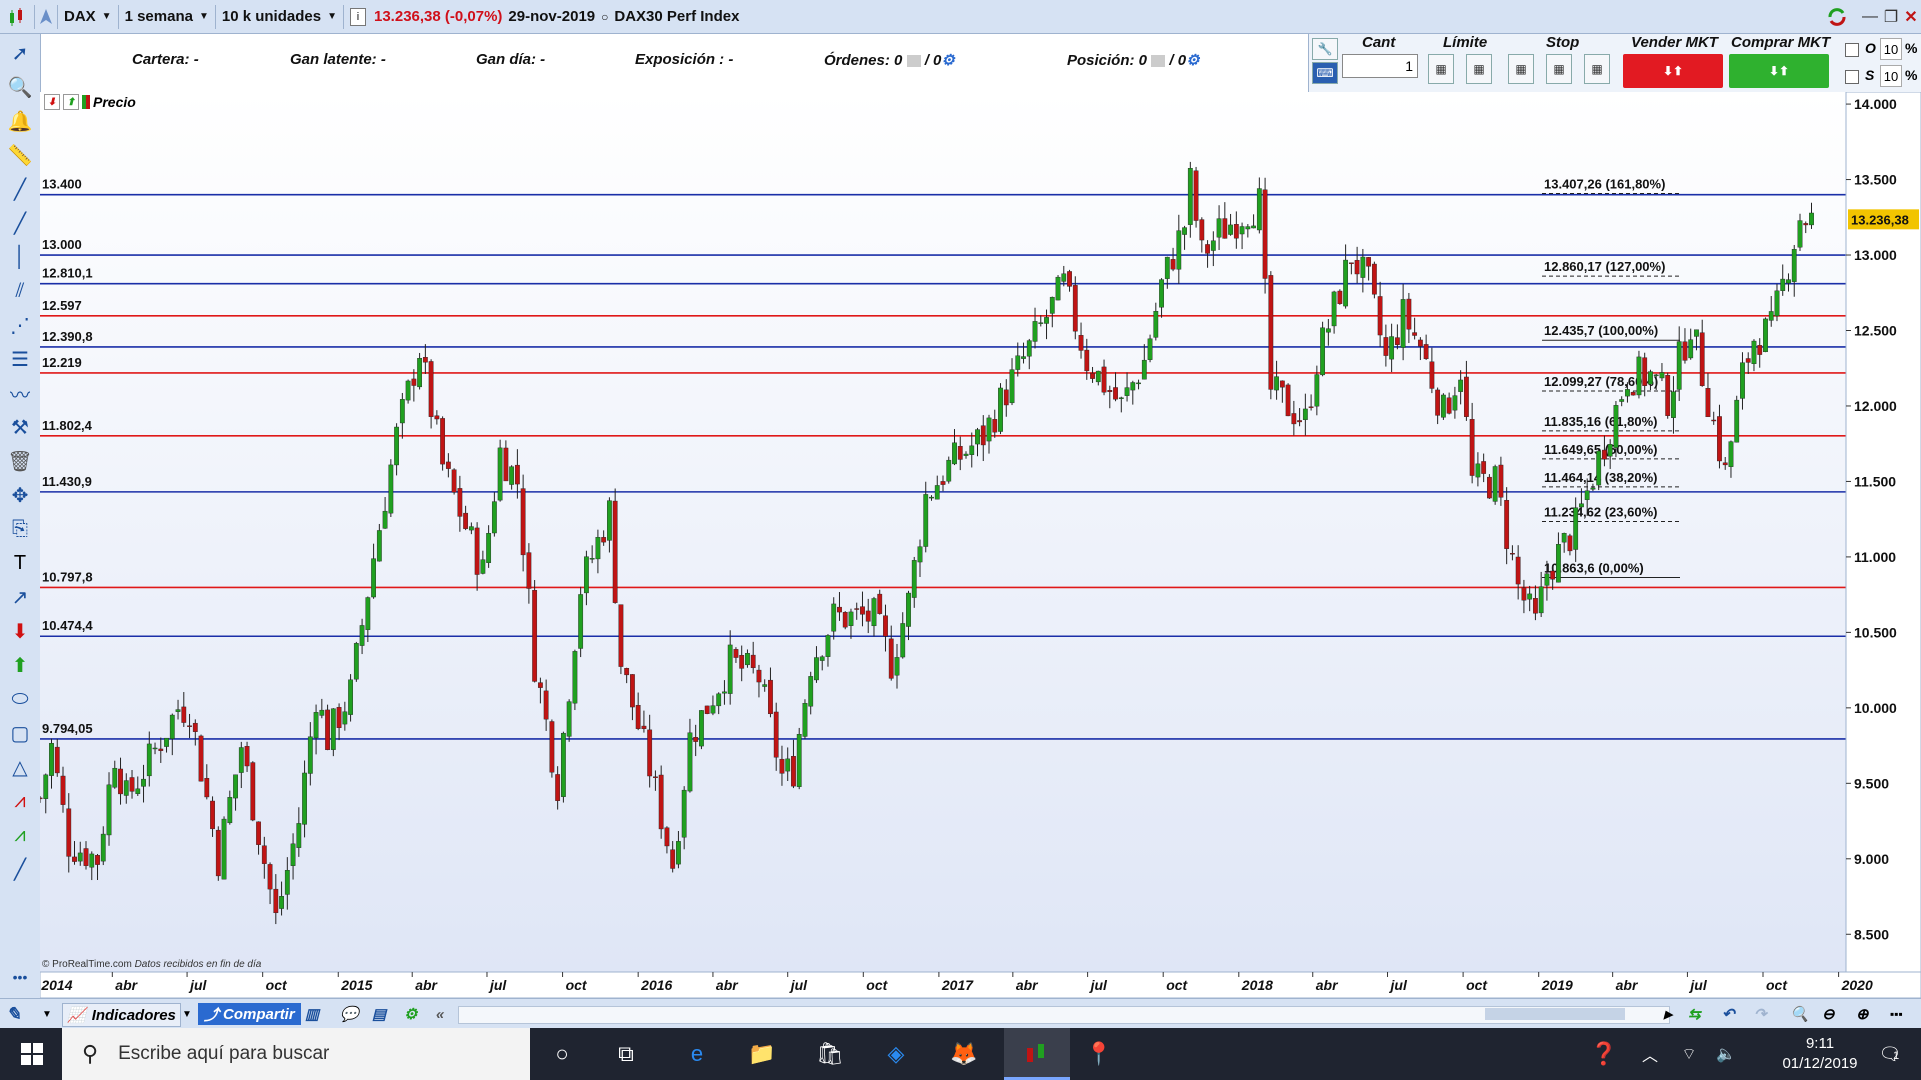  What do you see at coordinates (896, 1054) in the screenshot?
I see `dropbox-icon: ◈` at bounding box center [896, 1054].